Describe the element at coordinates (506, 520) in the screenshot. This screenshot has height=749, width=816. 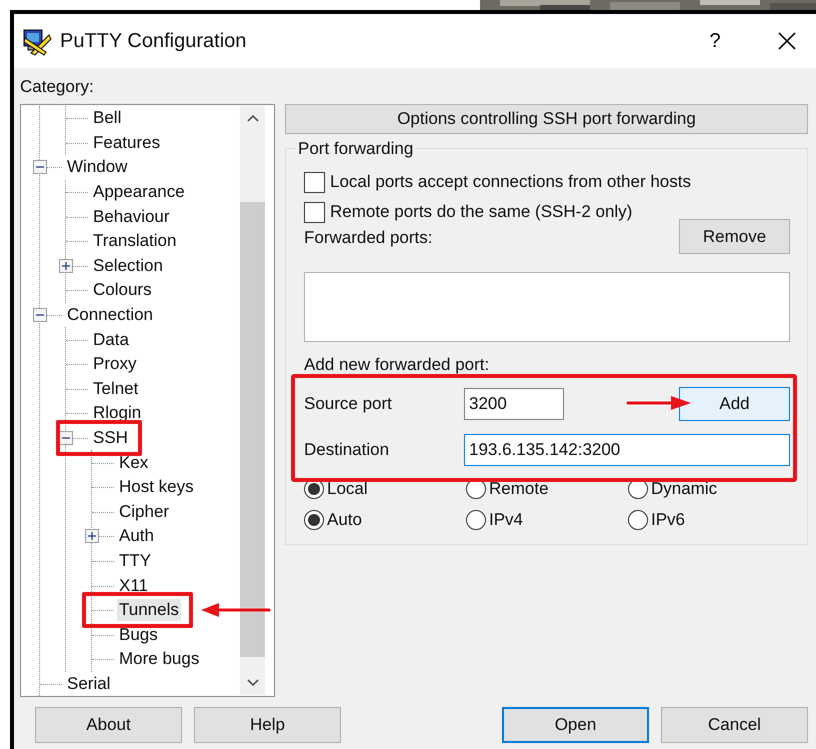
I see `radio-label: IPv4` at that location.